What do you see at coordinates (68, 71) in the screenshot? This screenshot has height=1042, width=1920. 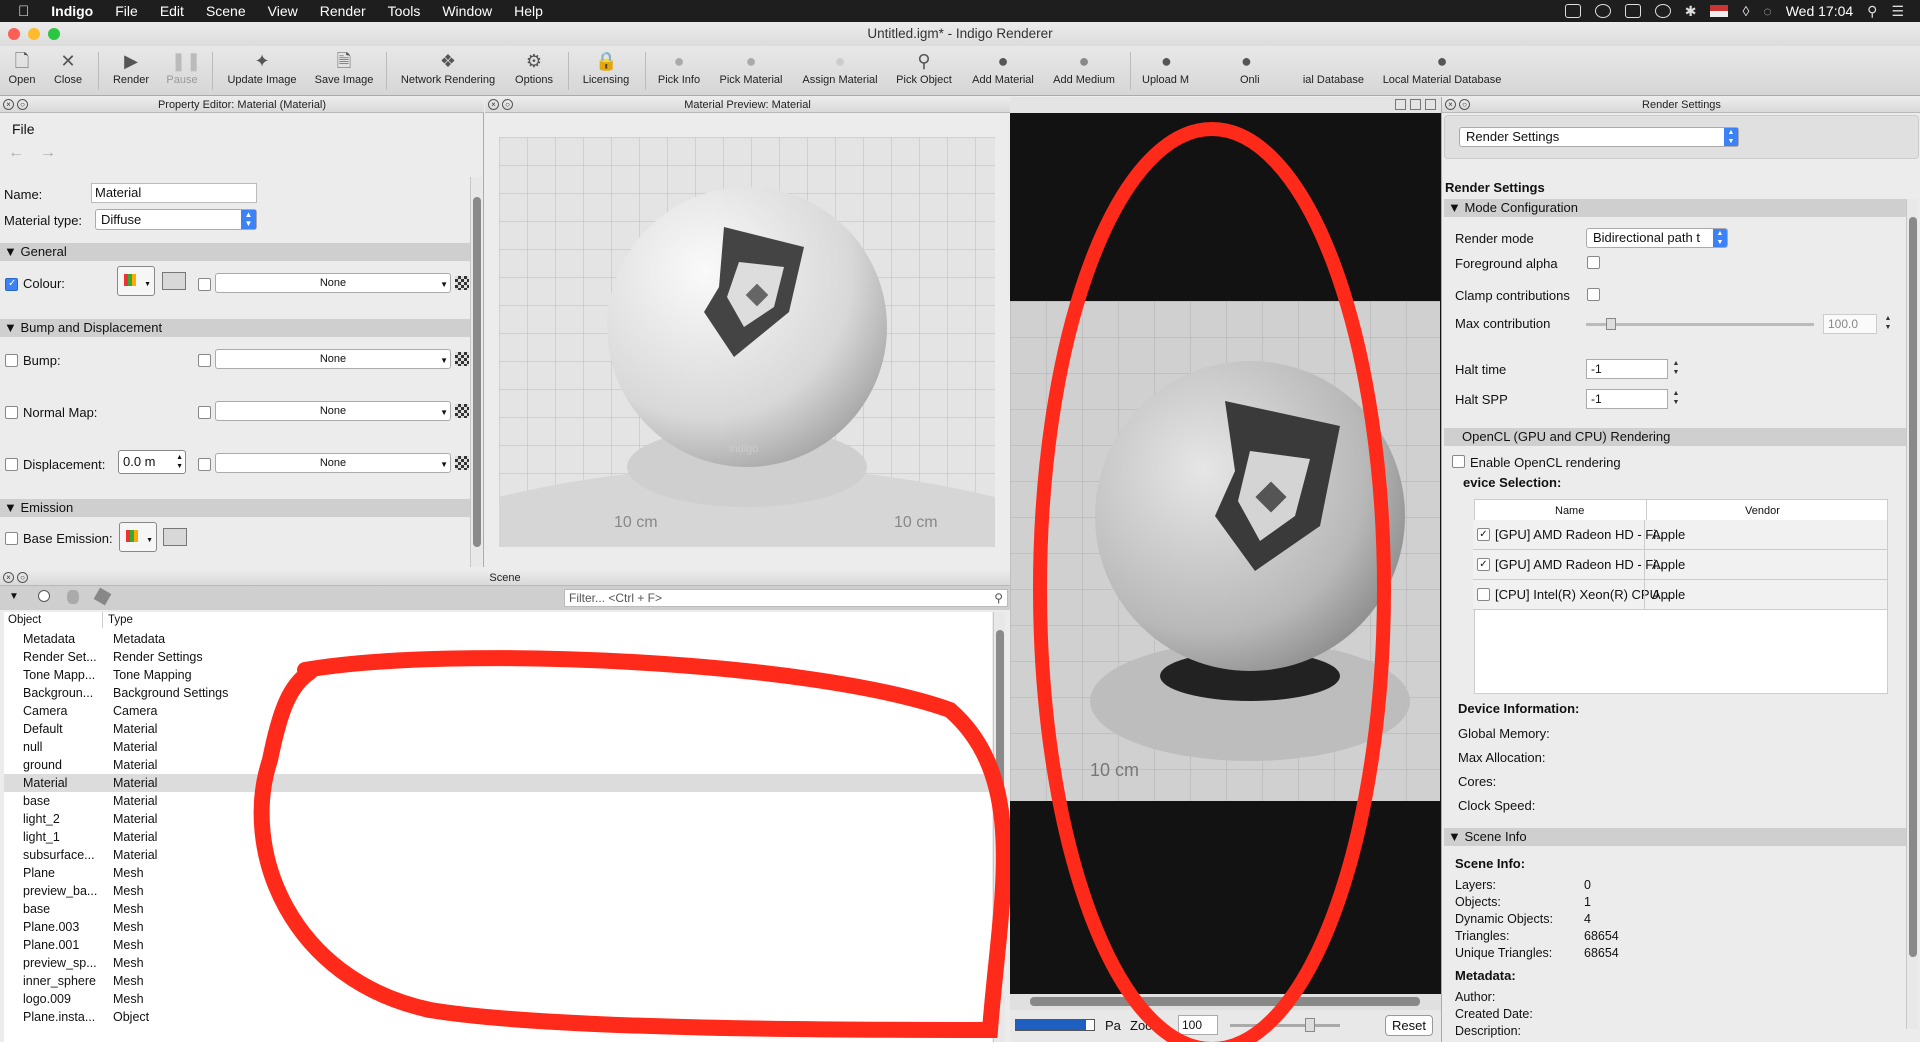 I see `close-button: ✕ Close` at bounding box center [68, 71].